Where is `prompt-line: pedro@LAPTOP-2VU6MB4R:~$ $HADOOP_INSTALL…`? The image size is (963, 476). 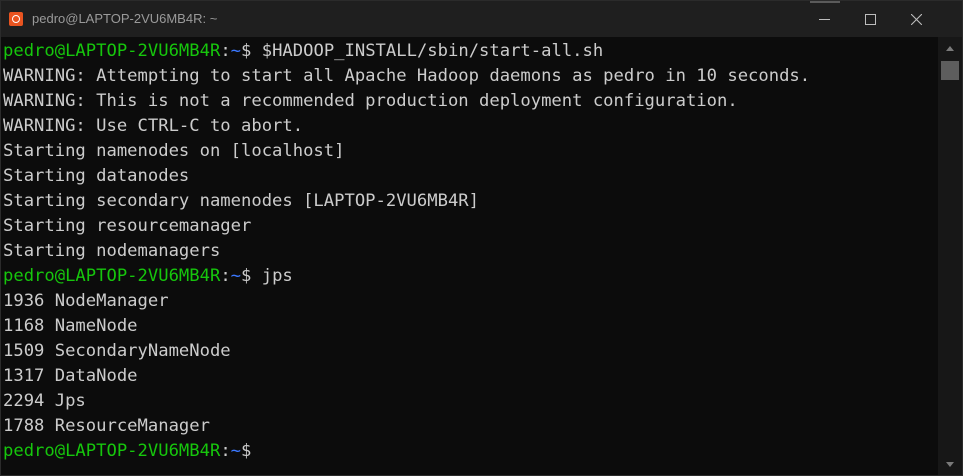 prompt-line: pedro@LAPTOP-2VU6MB4R:~$ $HADOOP_INSTALL… is located at coordinates (469, 51).